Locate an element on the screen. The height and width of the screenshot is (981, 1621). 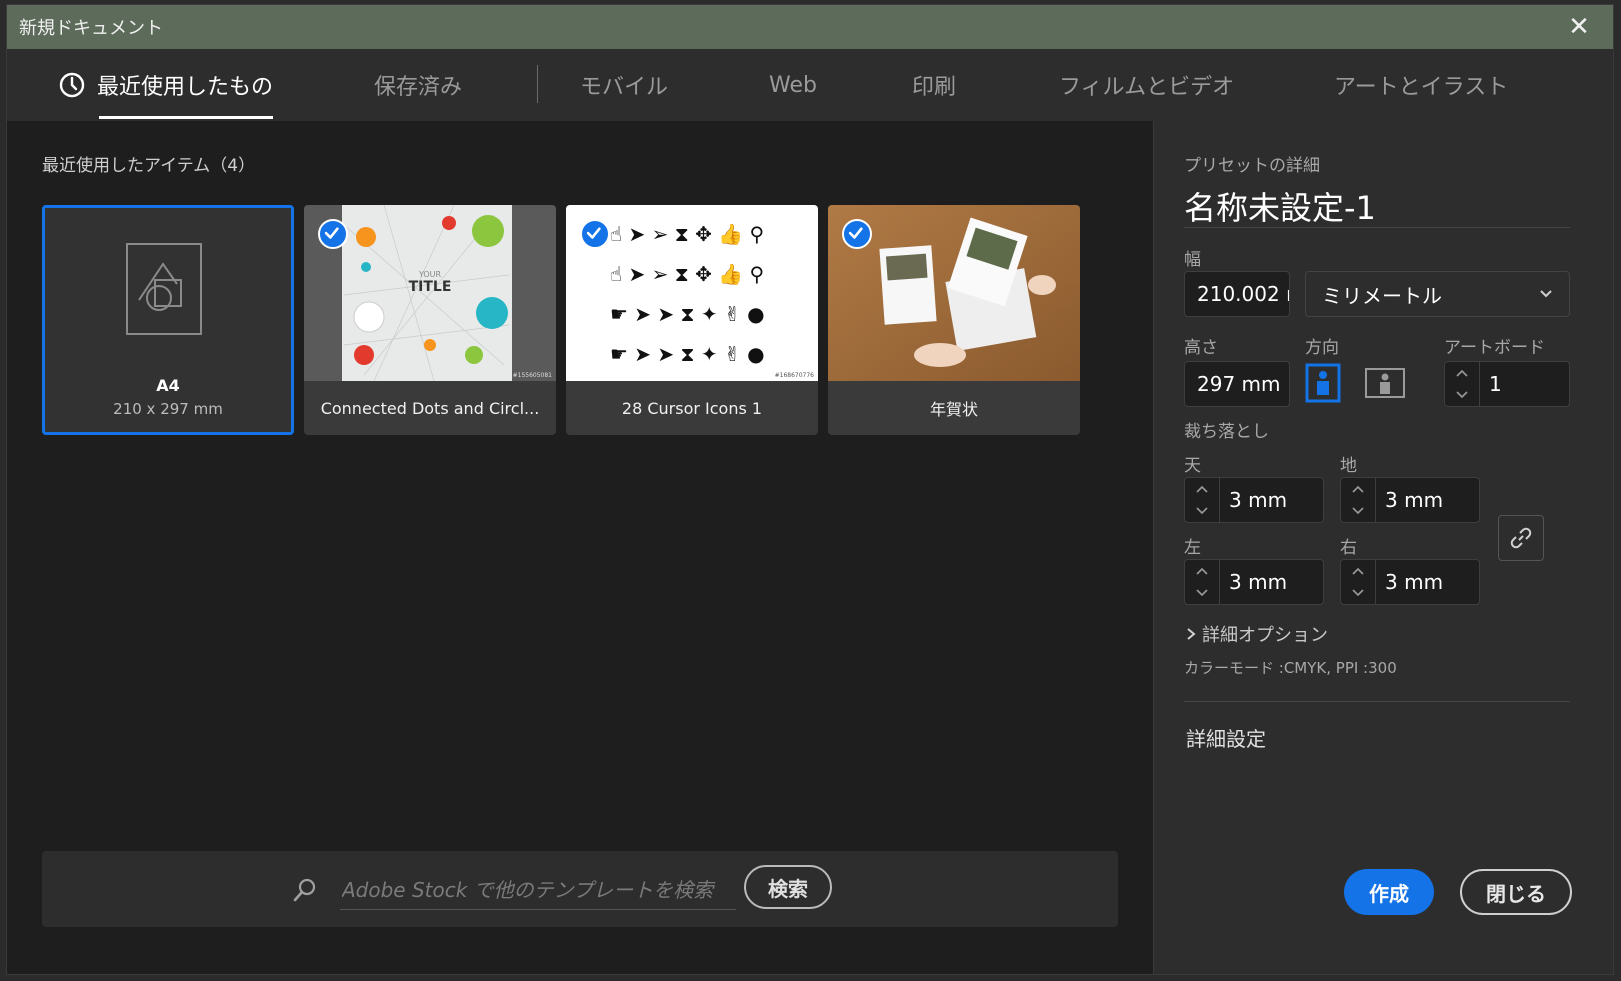
thumb-subtitle: YOUR is located at coordinates (430, 274).